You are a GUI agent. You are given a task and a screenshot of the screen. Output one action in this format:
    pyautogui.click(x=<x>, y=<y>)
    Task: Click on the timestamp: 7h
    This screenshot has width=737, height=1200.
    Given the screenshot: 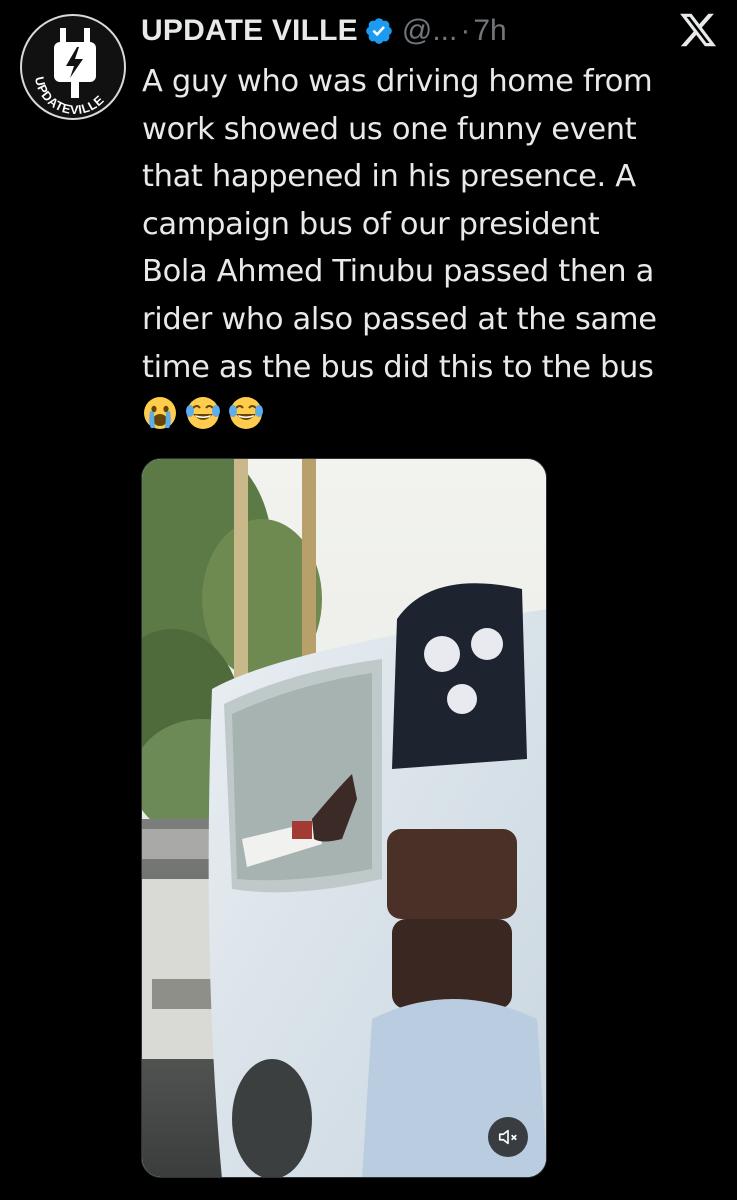 What is the action you would take?
    pyautogui.click(x=489, y=31)
    